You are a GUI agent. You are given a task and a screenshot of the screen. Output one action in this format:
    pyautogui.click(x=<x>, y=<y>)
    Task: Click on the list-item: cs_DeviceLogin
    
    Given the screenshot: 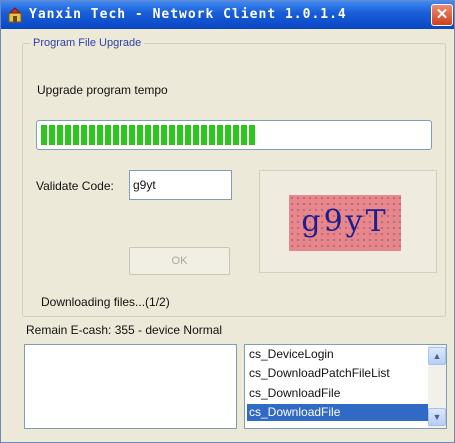 What is the action you would take?
    pyautogui.click(x=338, y=354)
    